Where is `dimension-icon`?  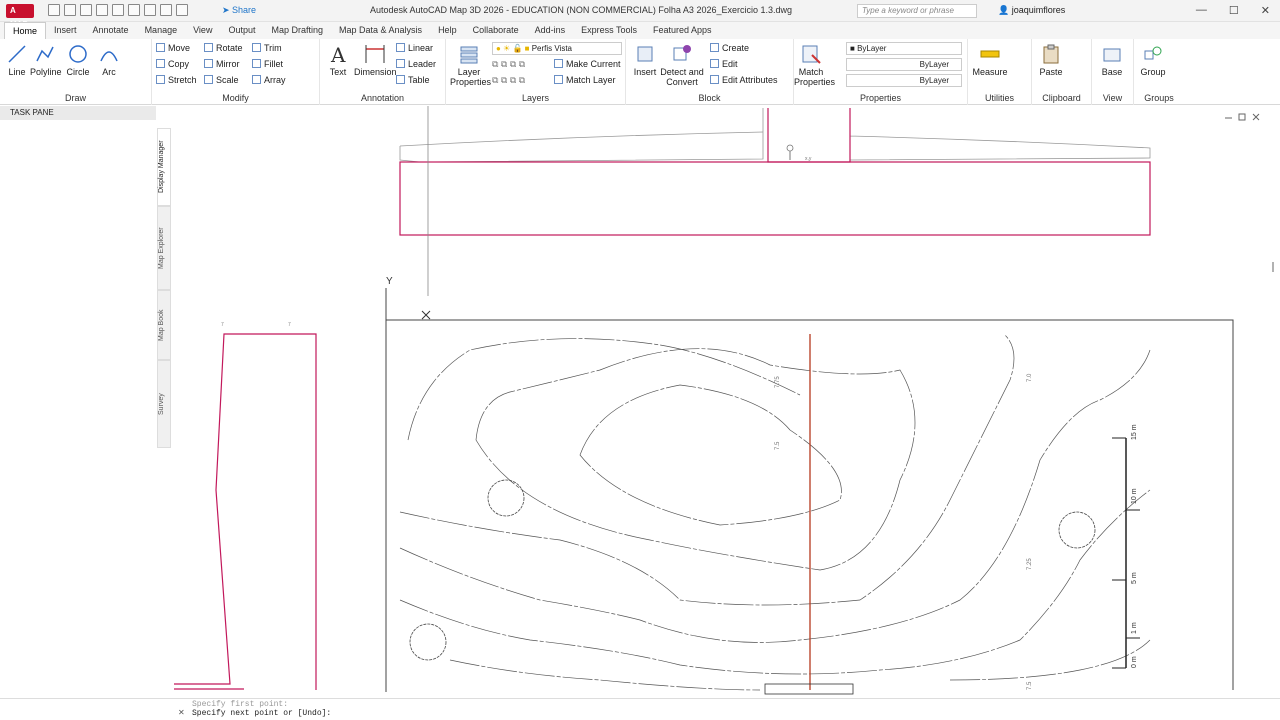 dimension-icon is located at coordinates (375, 54).